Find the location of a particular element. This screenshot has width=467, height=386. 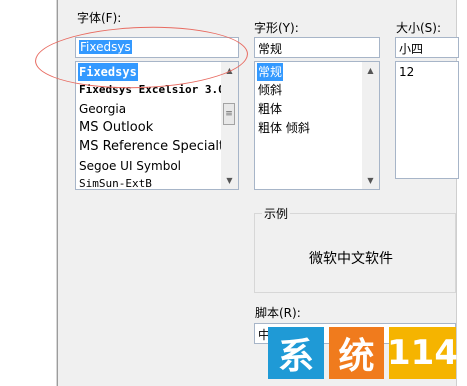

list-item: Fixedsys is located at coordinates (108, 72).